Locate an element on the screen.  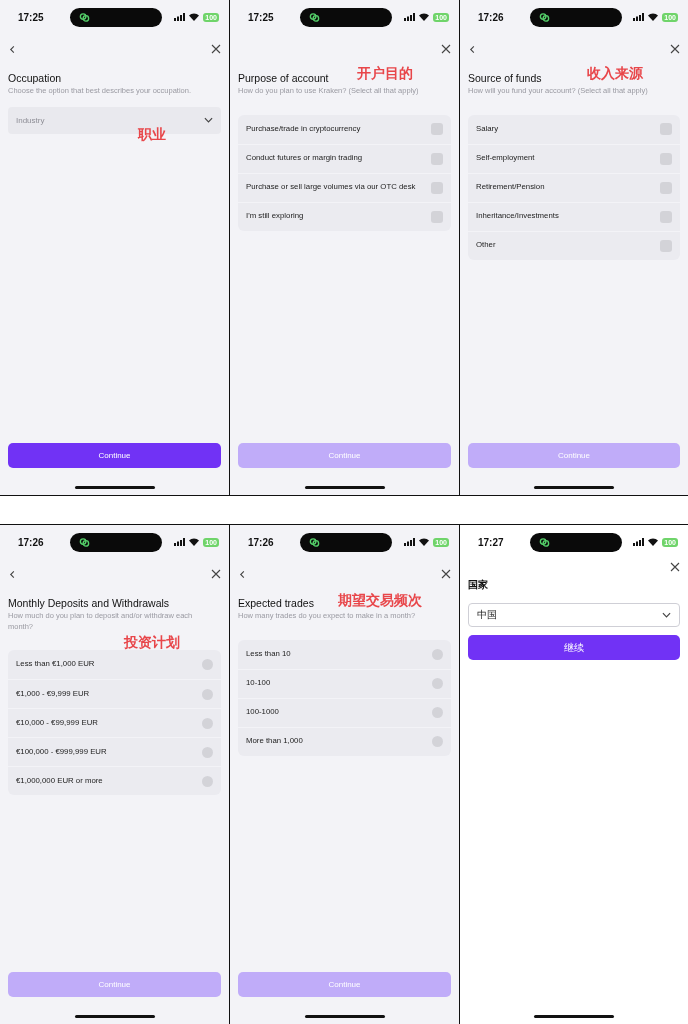
continue-button: Continue is located at coordinates (114, 455).